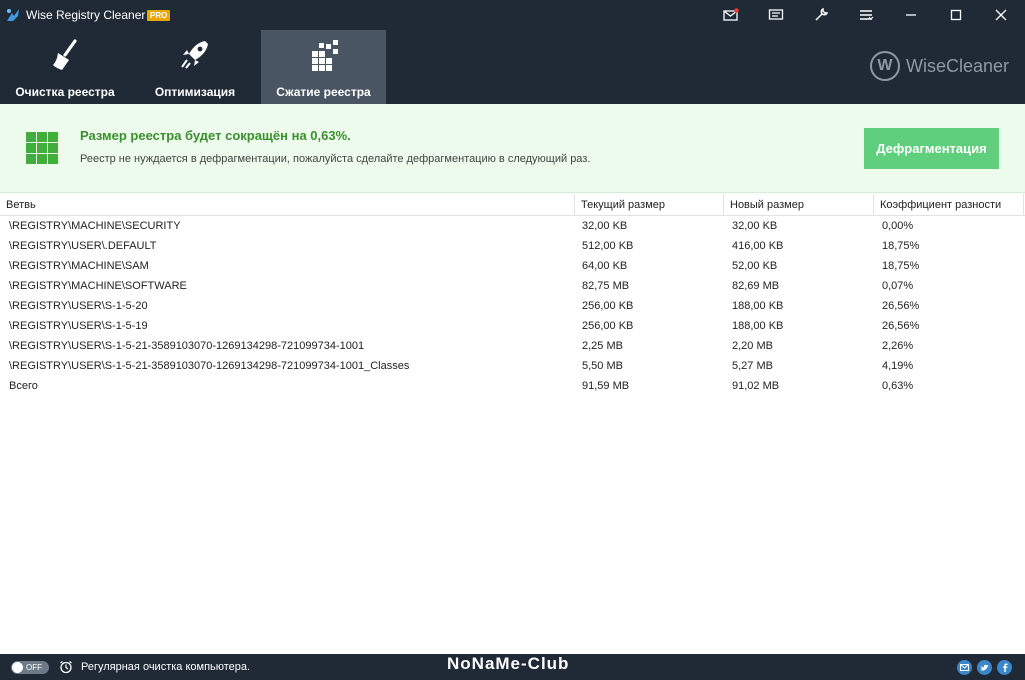  I want to click on cell-ratio: 4,19%, so click(898, 366).